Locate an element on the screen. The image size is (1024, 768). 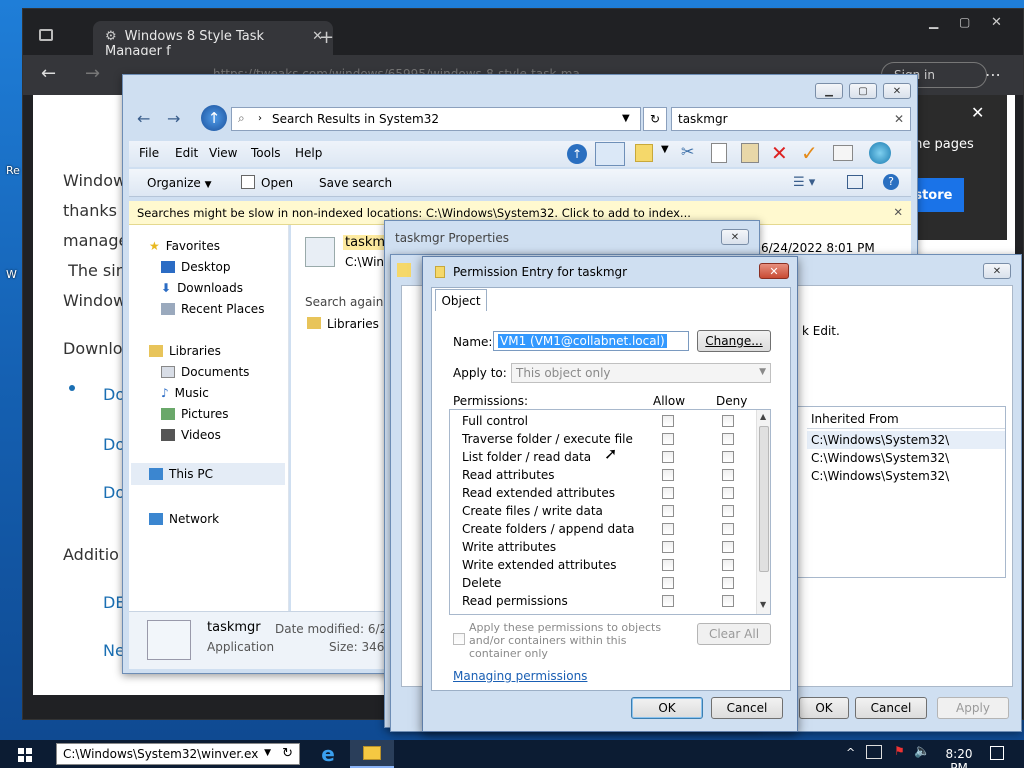
clear-all-button: Clear All is located at coordinates (734, 634).